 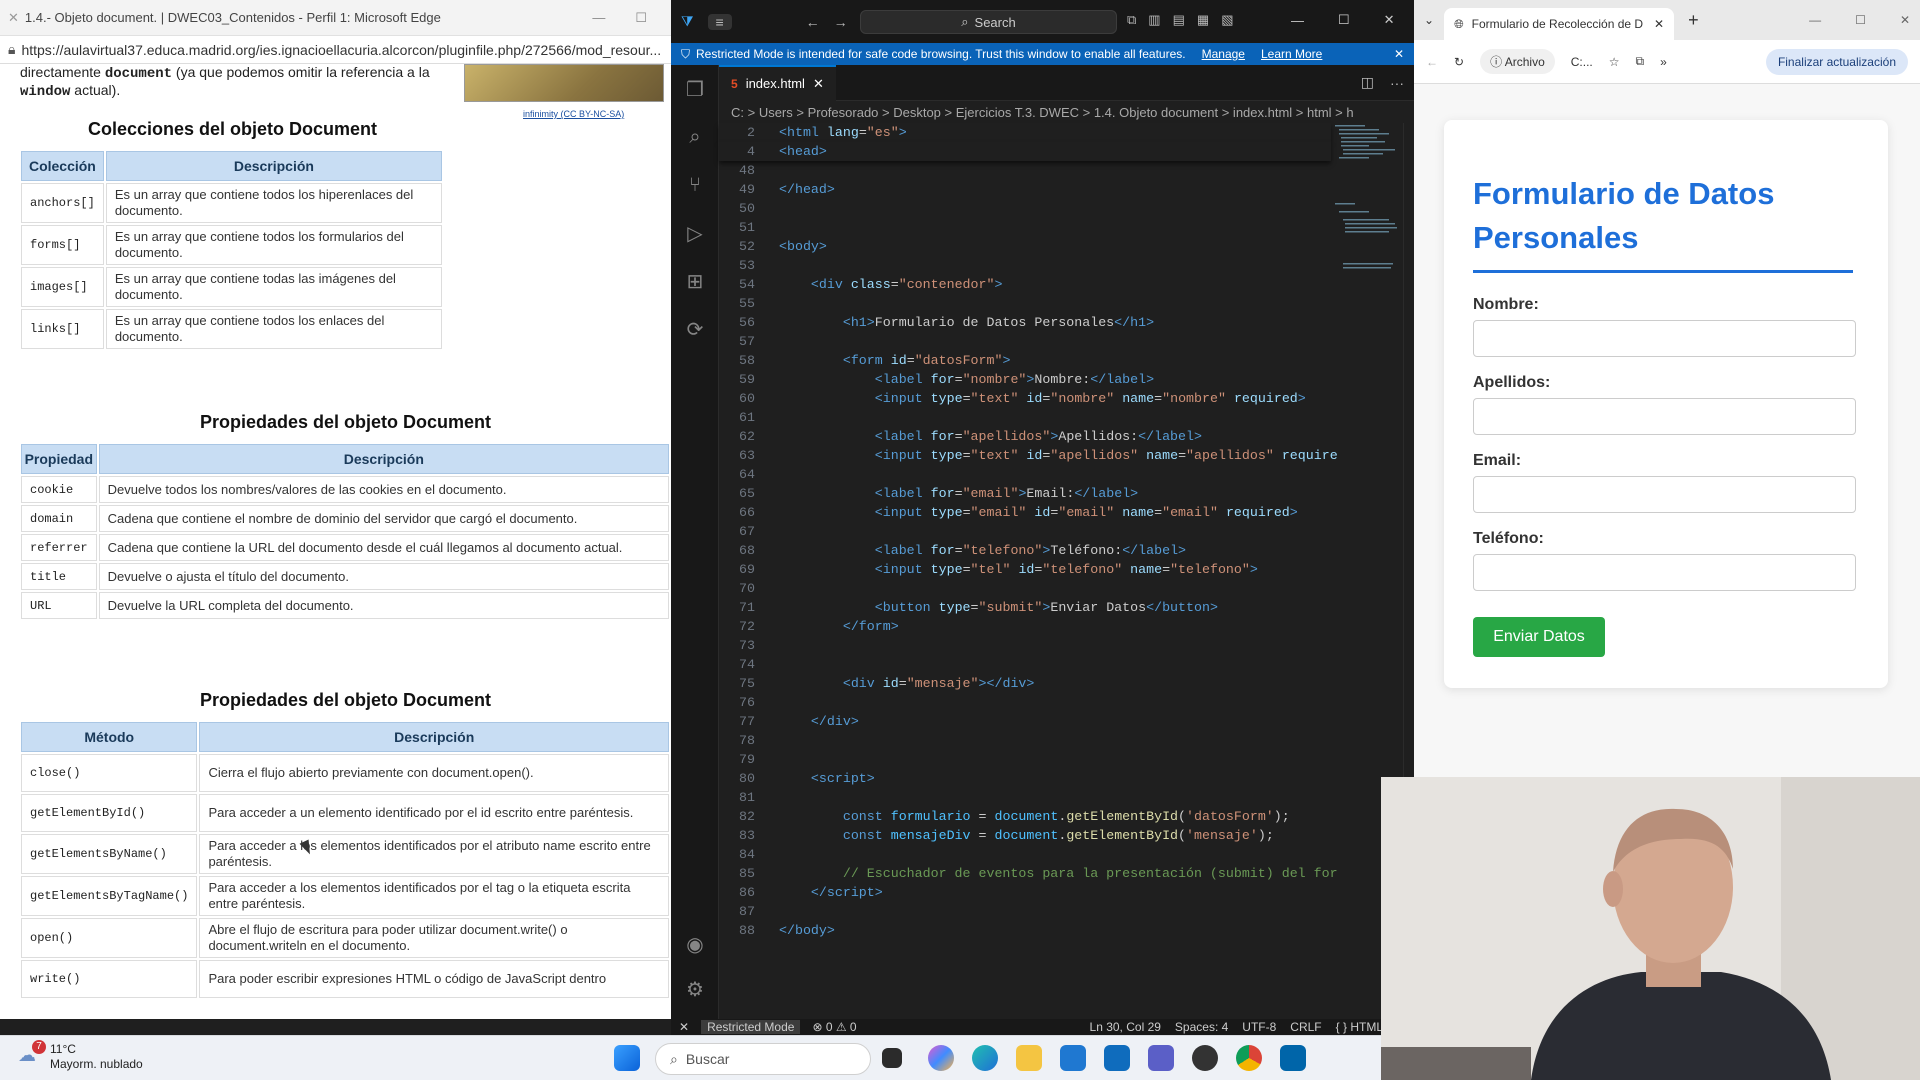 I want to click on problems-status: ⊗ 0 ⚠ 0, so click(x=834, y=1027).